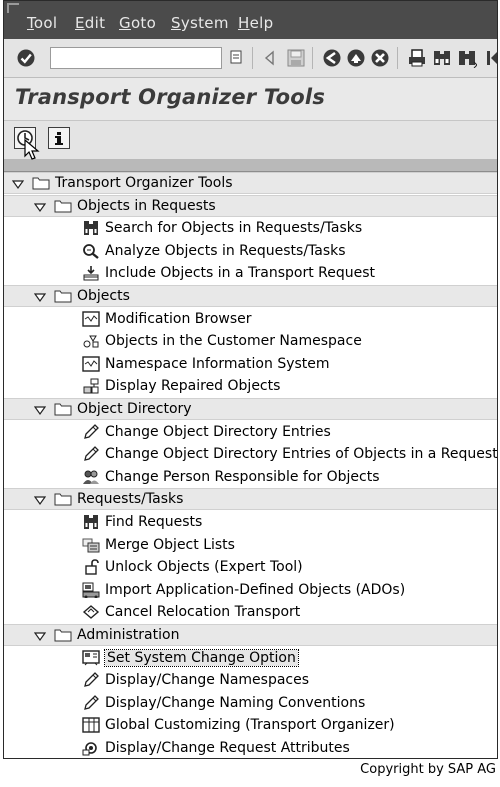 This screenshot has height=787, width=500. I want to click on tree-item-node: Display/Change Namespaces, so click(250, 680).